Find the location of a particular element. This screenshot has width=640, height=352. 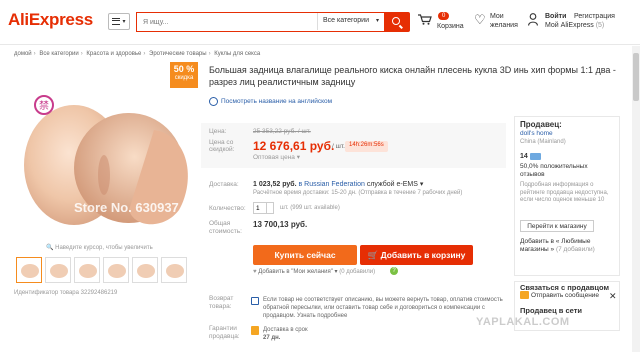

total-label-line1: Общая is located at coordinates (220, 223).